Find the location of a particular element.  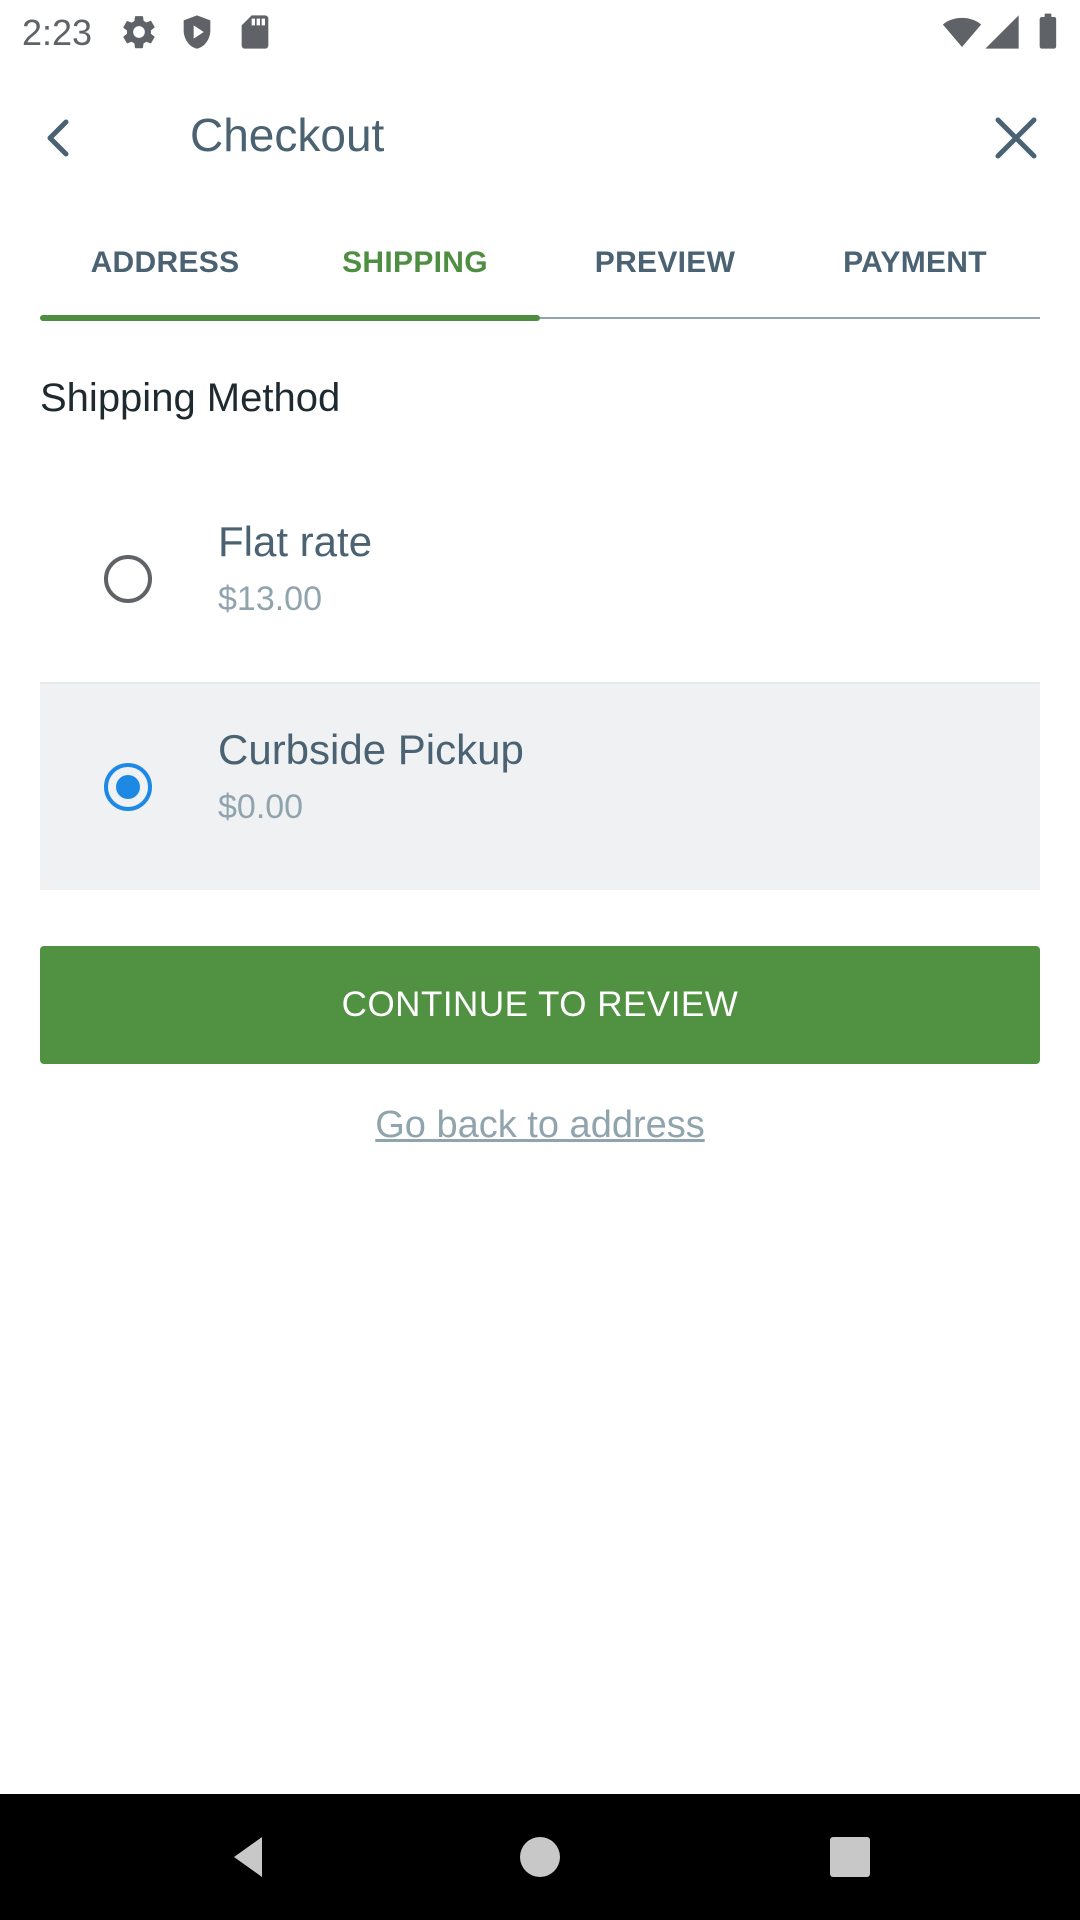

sd-card-icon is located at coordinates (255, 32).